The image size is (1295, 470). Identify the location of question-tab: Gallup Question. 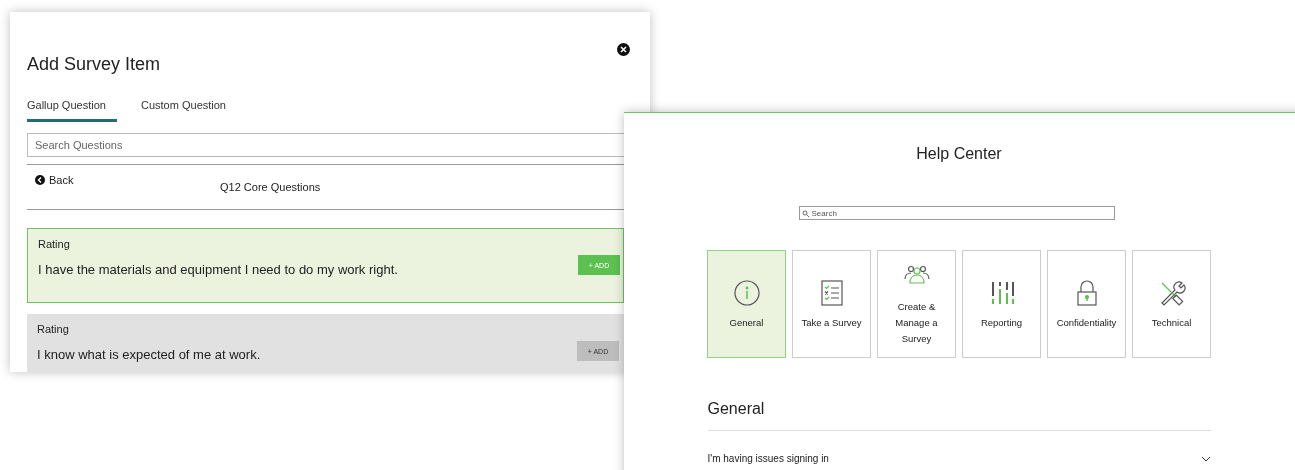
(72, 110).